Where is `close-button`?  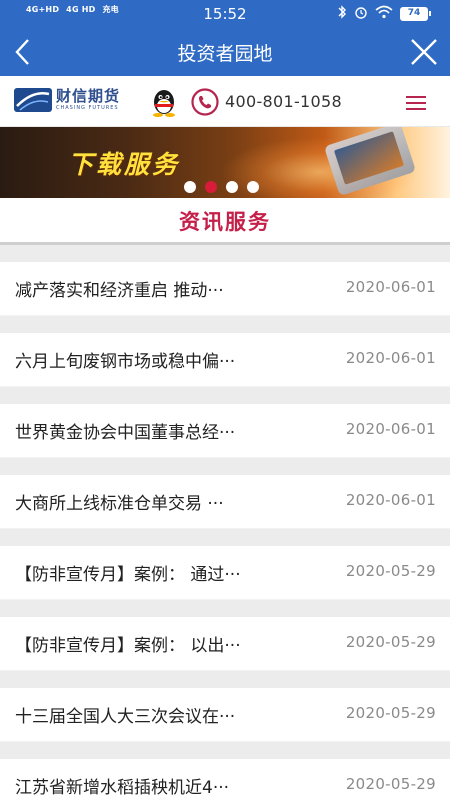
close-button is located at coordinates (424, 52).